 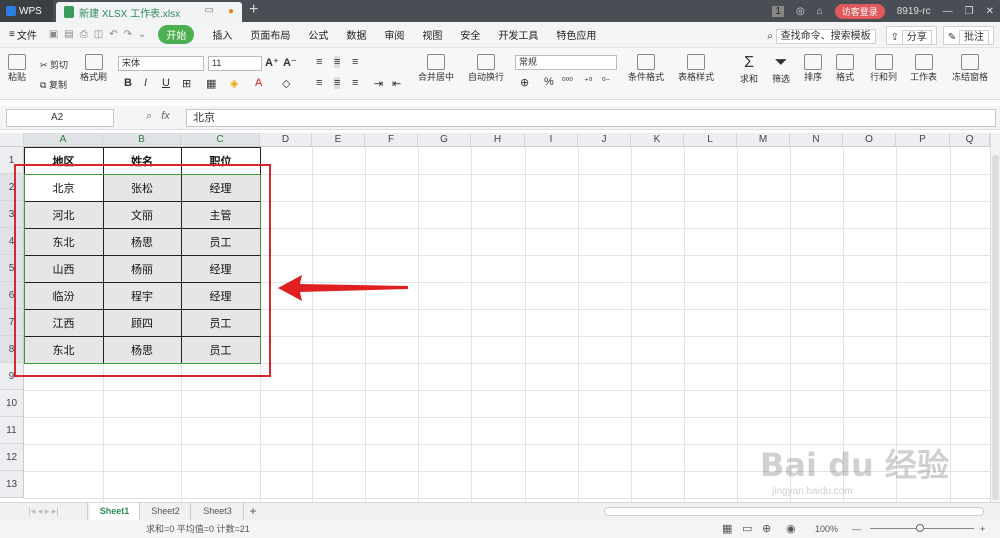 I want to click on decrease-decimal-icon: ⁰⁻, so click(x=606, y=81).